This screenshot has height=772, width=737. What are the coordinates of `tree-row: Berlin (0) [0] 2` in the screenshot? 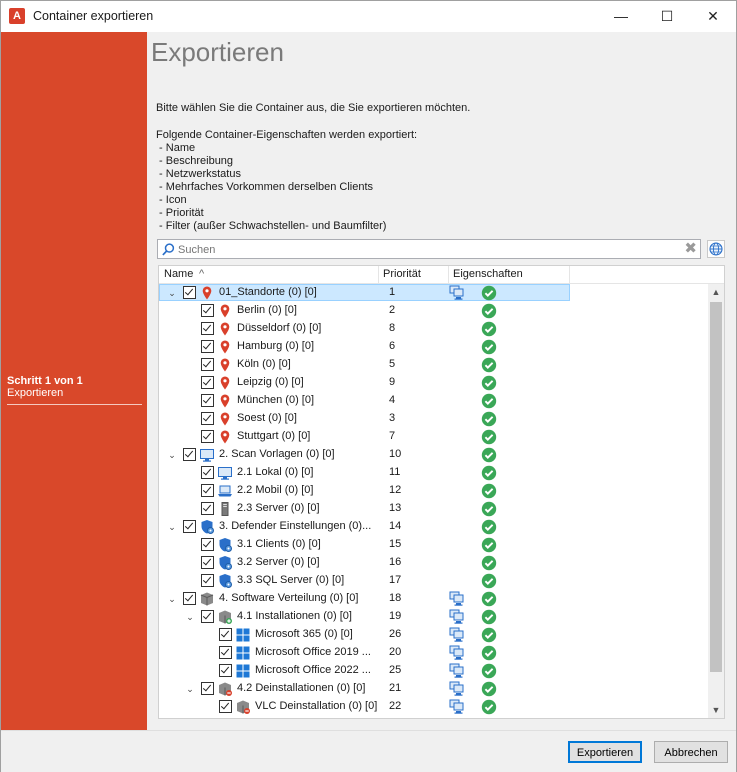 It's located at (433, 311).